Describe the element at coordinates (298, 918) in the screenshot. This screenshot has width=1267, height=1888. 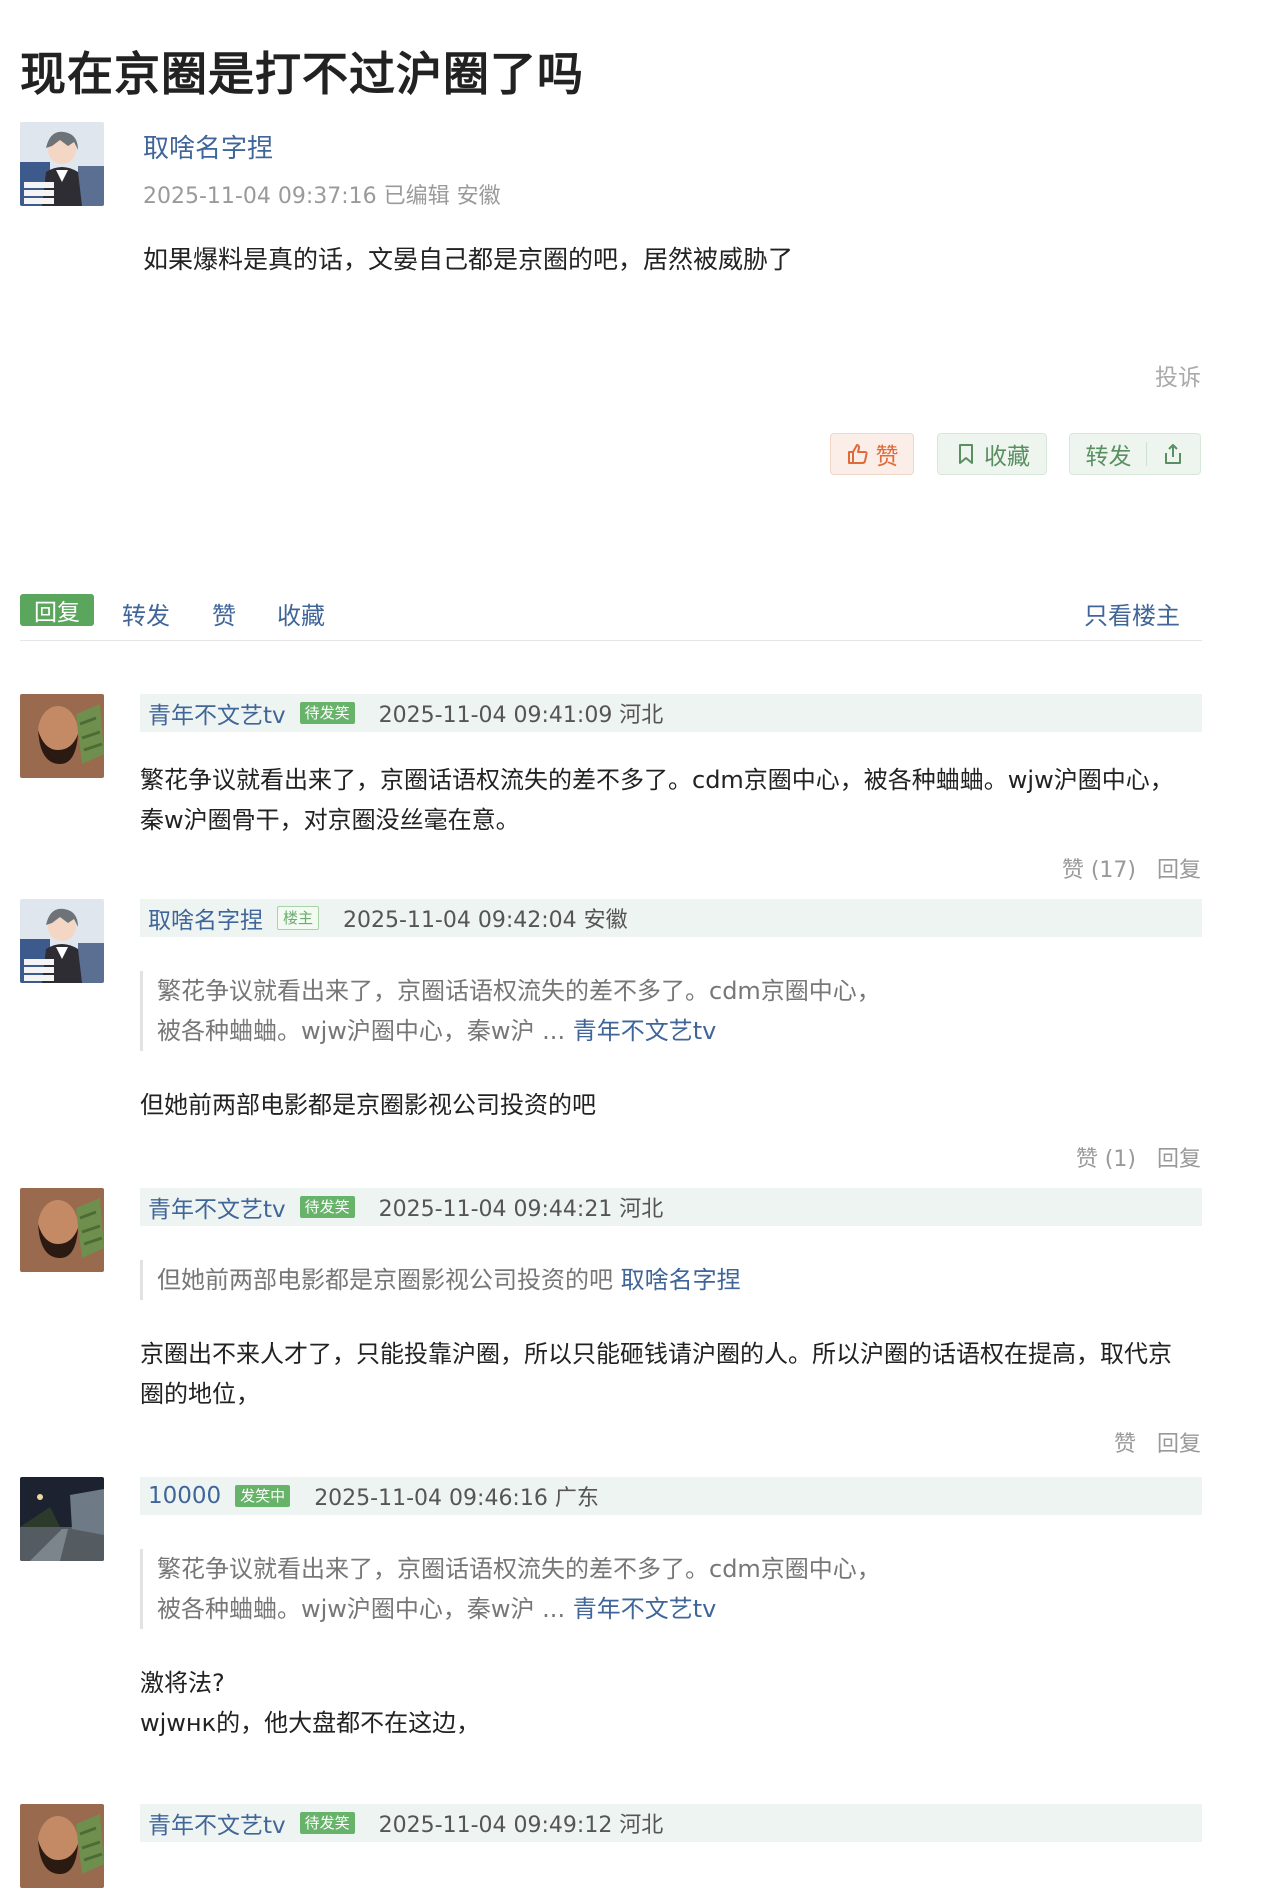
I see `op-badge: 楼主` at that location.